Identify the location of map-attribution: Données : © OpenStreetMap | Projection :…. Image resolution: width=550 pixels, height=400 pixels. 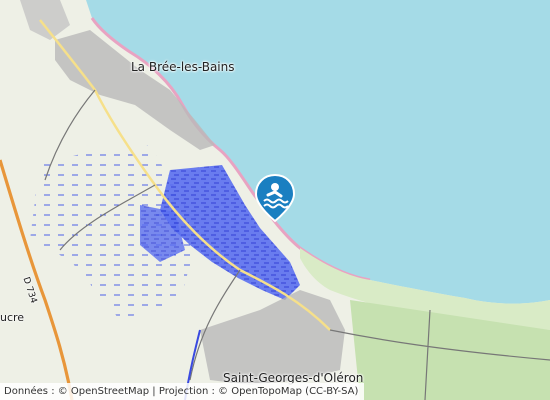
(182, 391).